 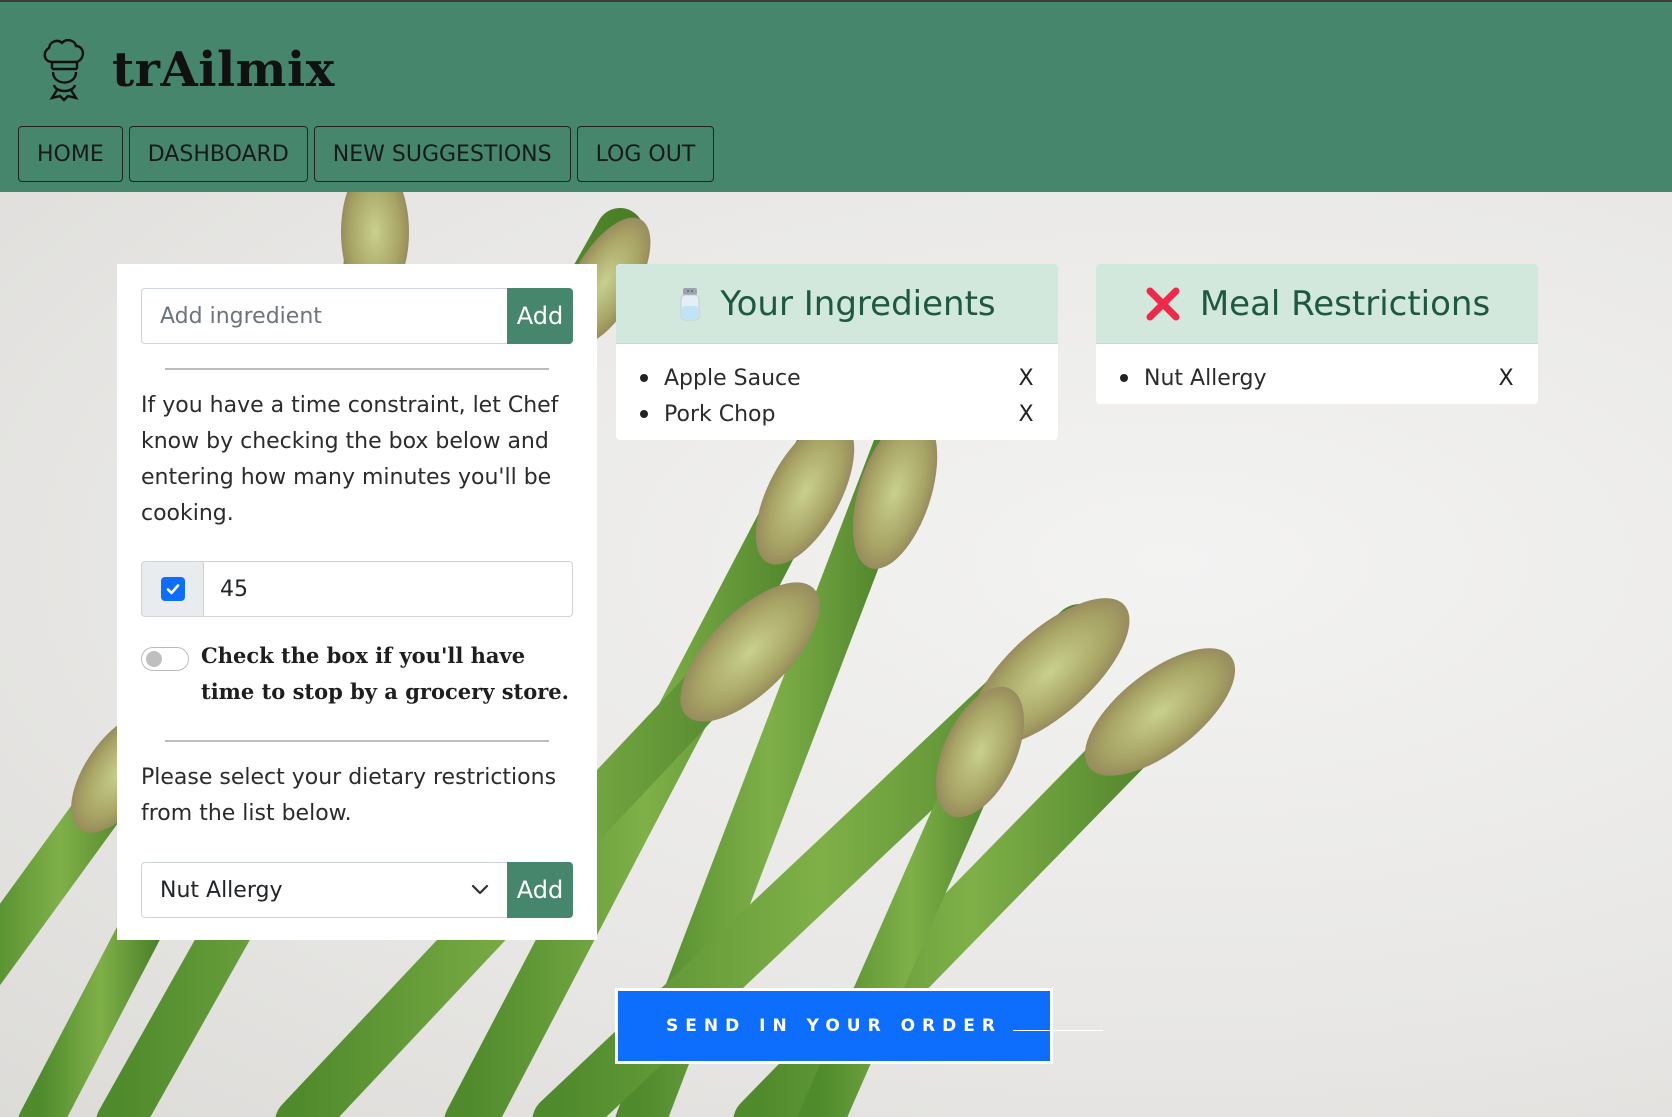 I want to click on grocery-store-toggle, so click(x=165, y=659).